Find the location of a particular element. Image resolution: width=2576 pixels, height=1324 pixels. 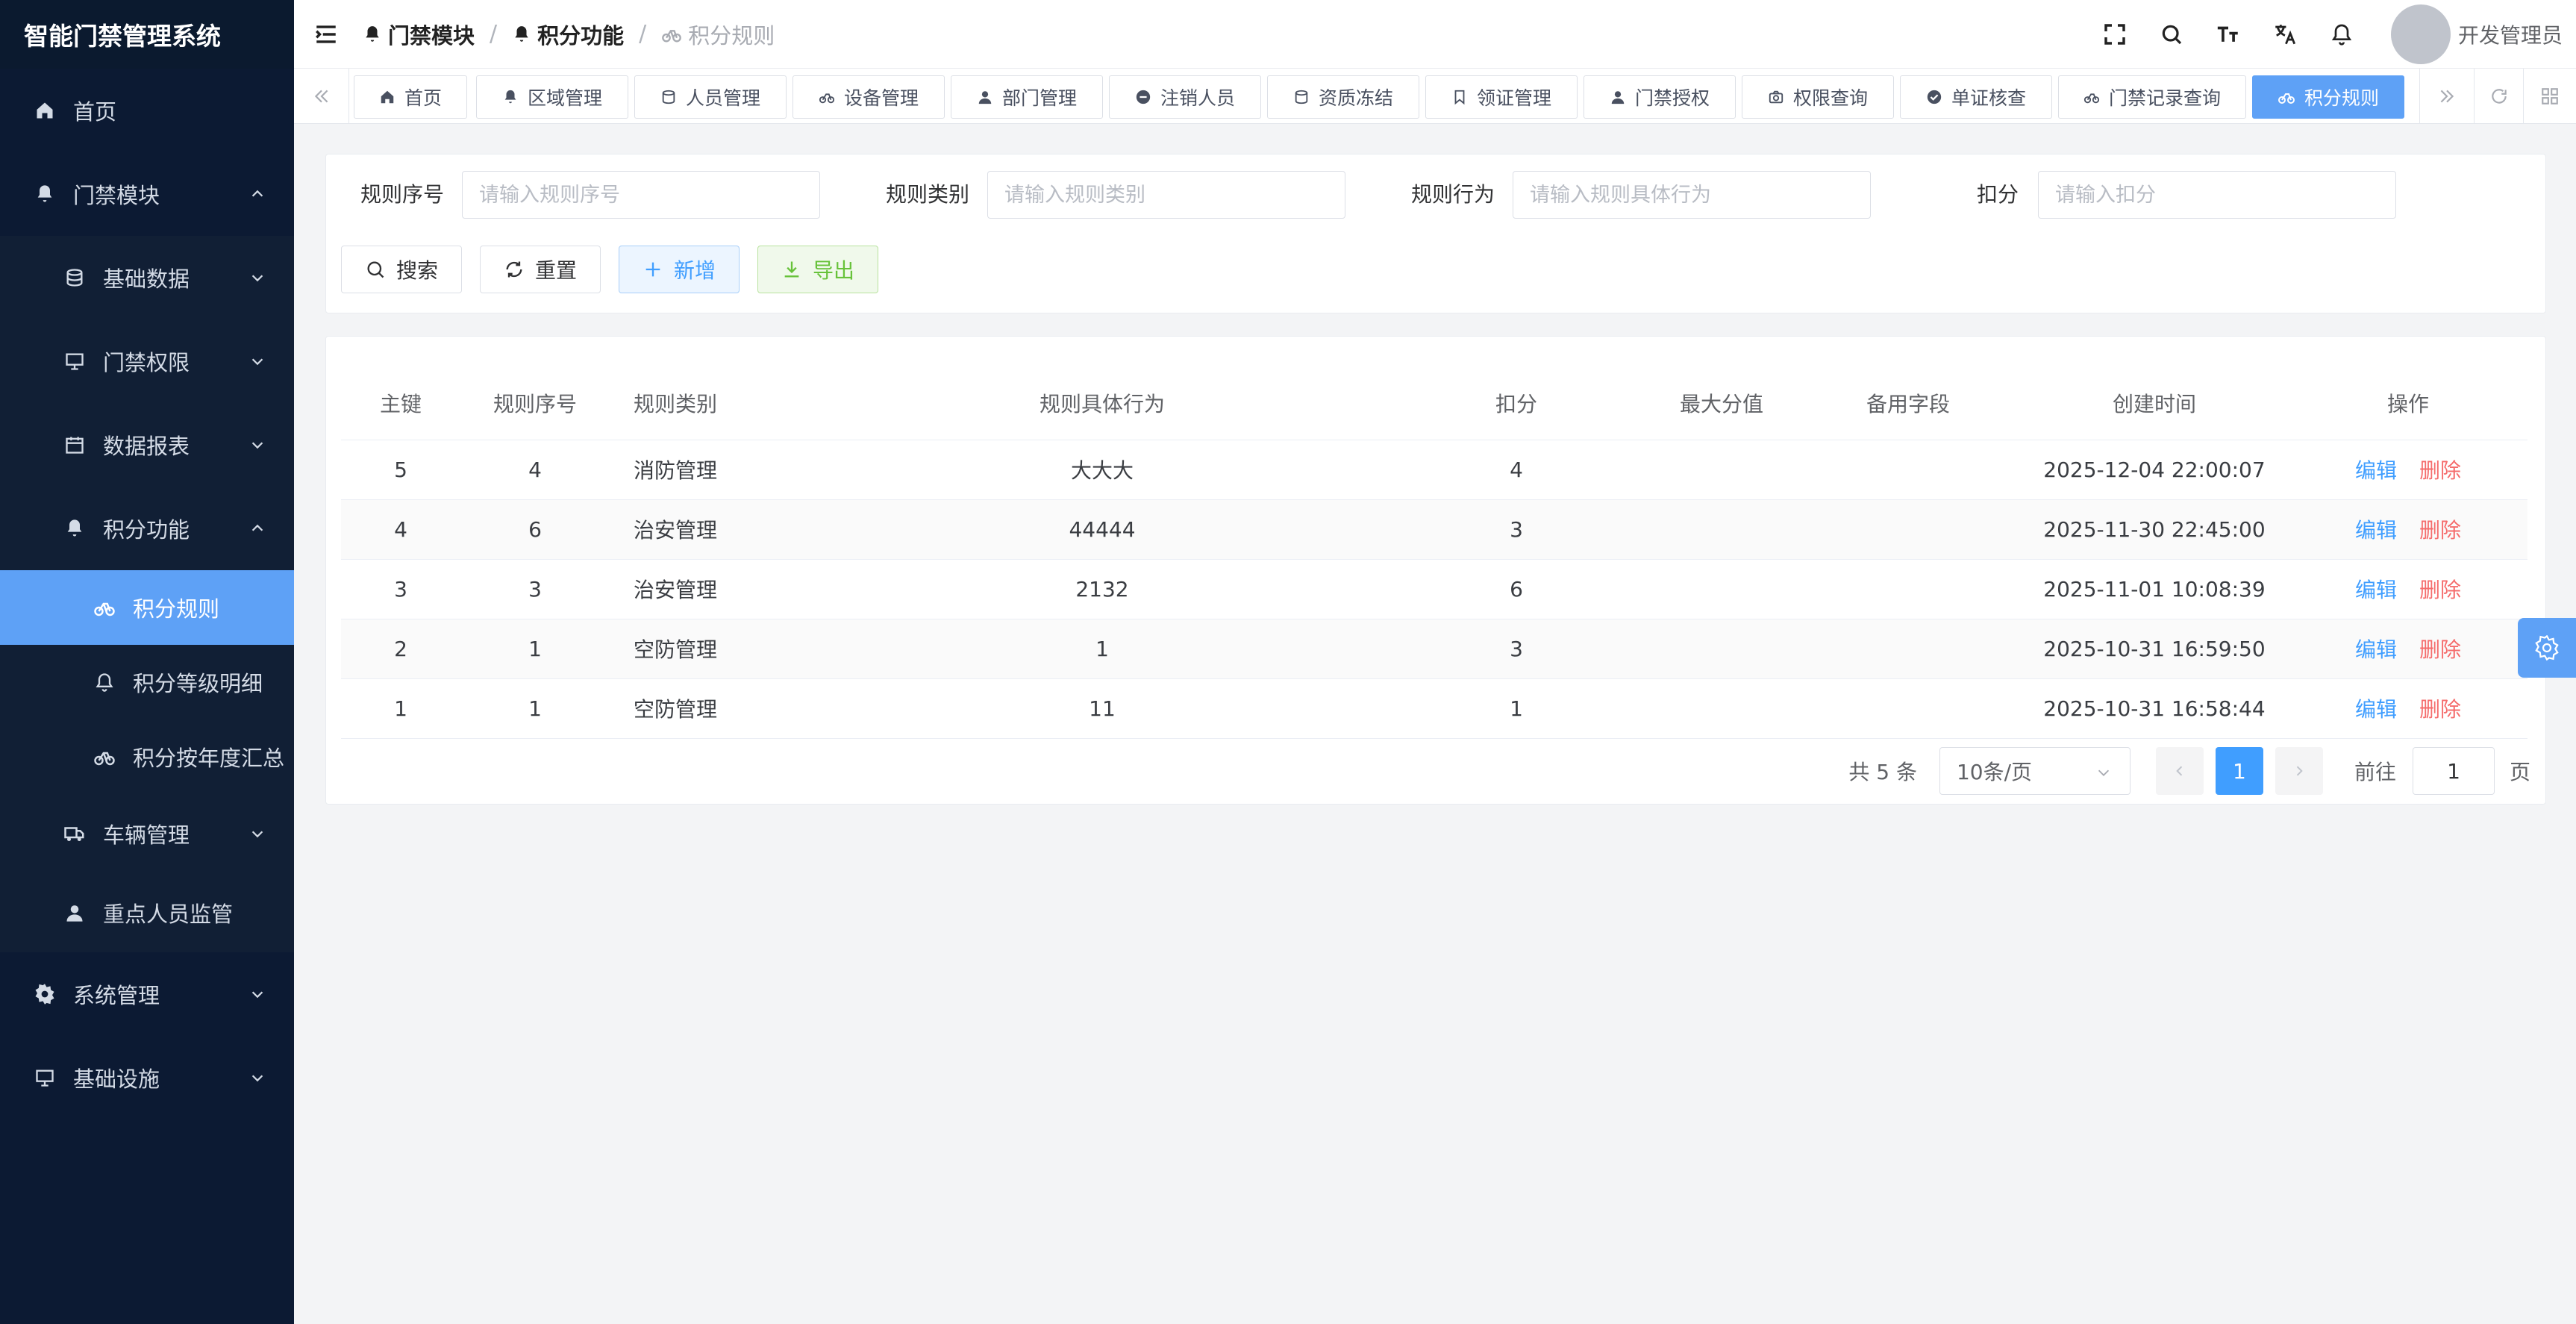

sidebar-item-points-level-detail: 积分等级明细 is located at coordinates (147, 682).